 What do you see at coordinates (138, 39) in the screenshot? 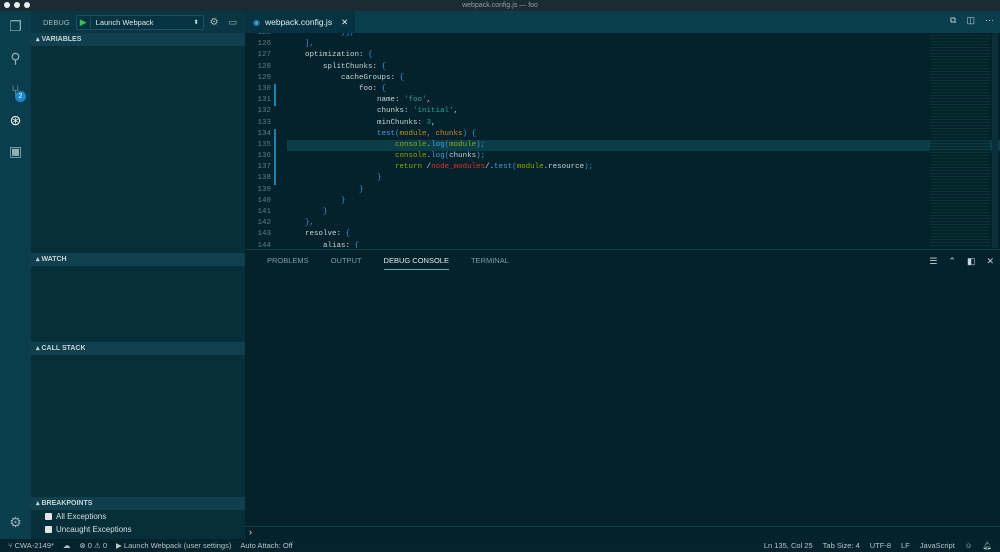
I see `variables-section-header: ▴ VARIABLES` at bounding box center [138, 39].